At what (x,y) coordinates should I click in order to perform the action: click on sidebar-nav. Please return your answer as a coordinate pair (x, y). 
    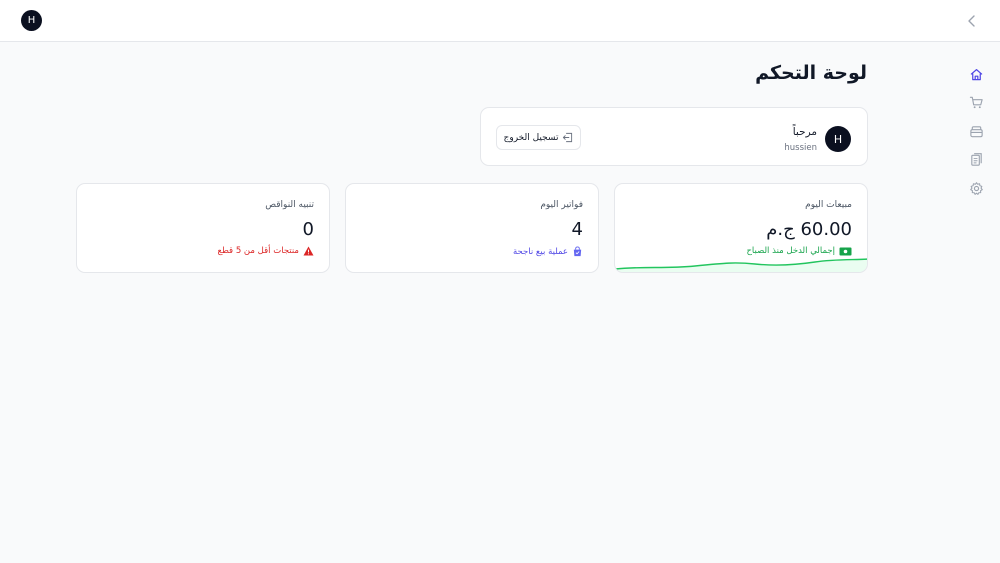
    Looking at the image, I should click on (976, 131).